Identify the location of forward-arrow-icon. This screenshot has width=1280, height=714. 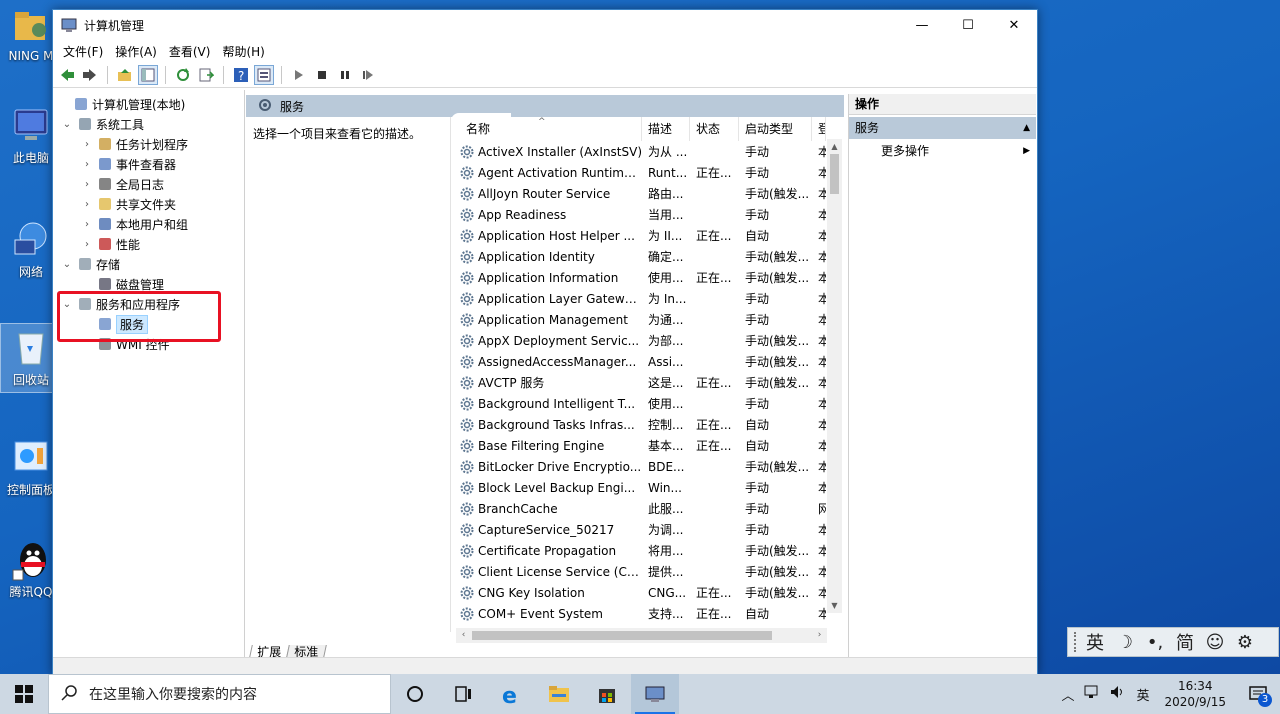
(90, 75).